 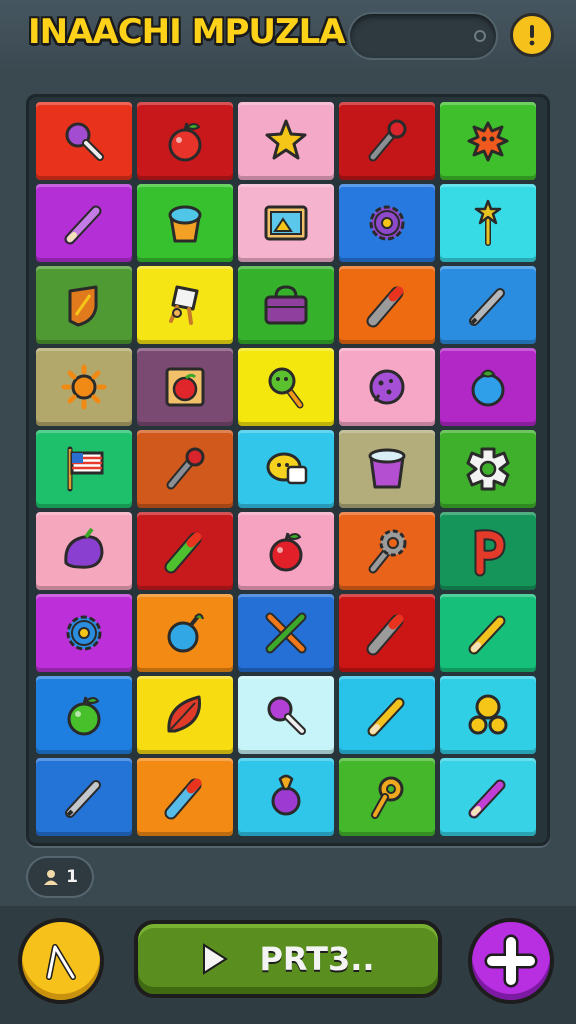 I want to click on star-icon, so click(x=286, y=139).